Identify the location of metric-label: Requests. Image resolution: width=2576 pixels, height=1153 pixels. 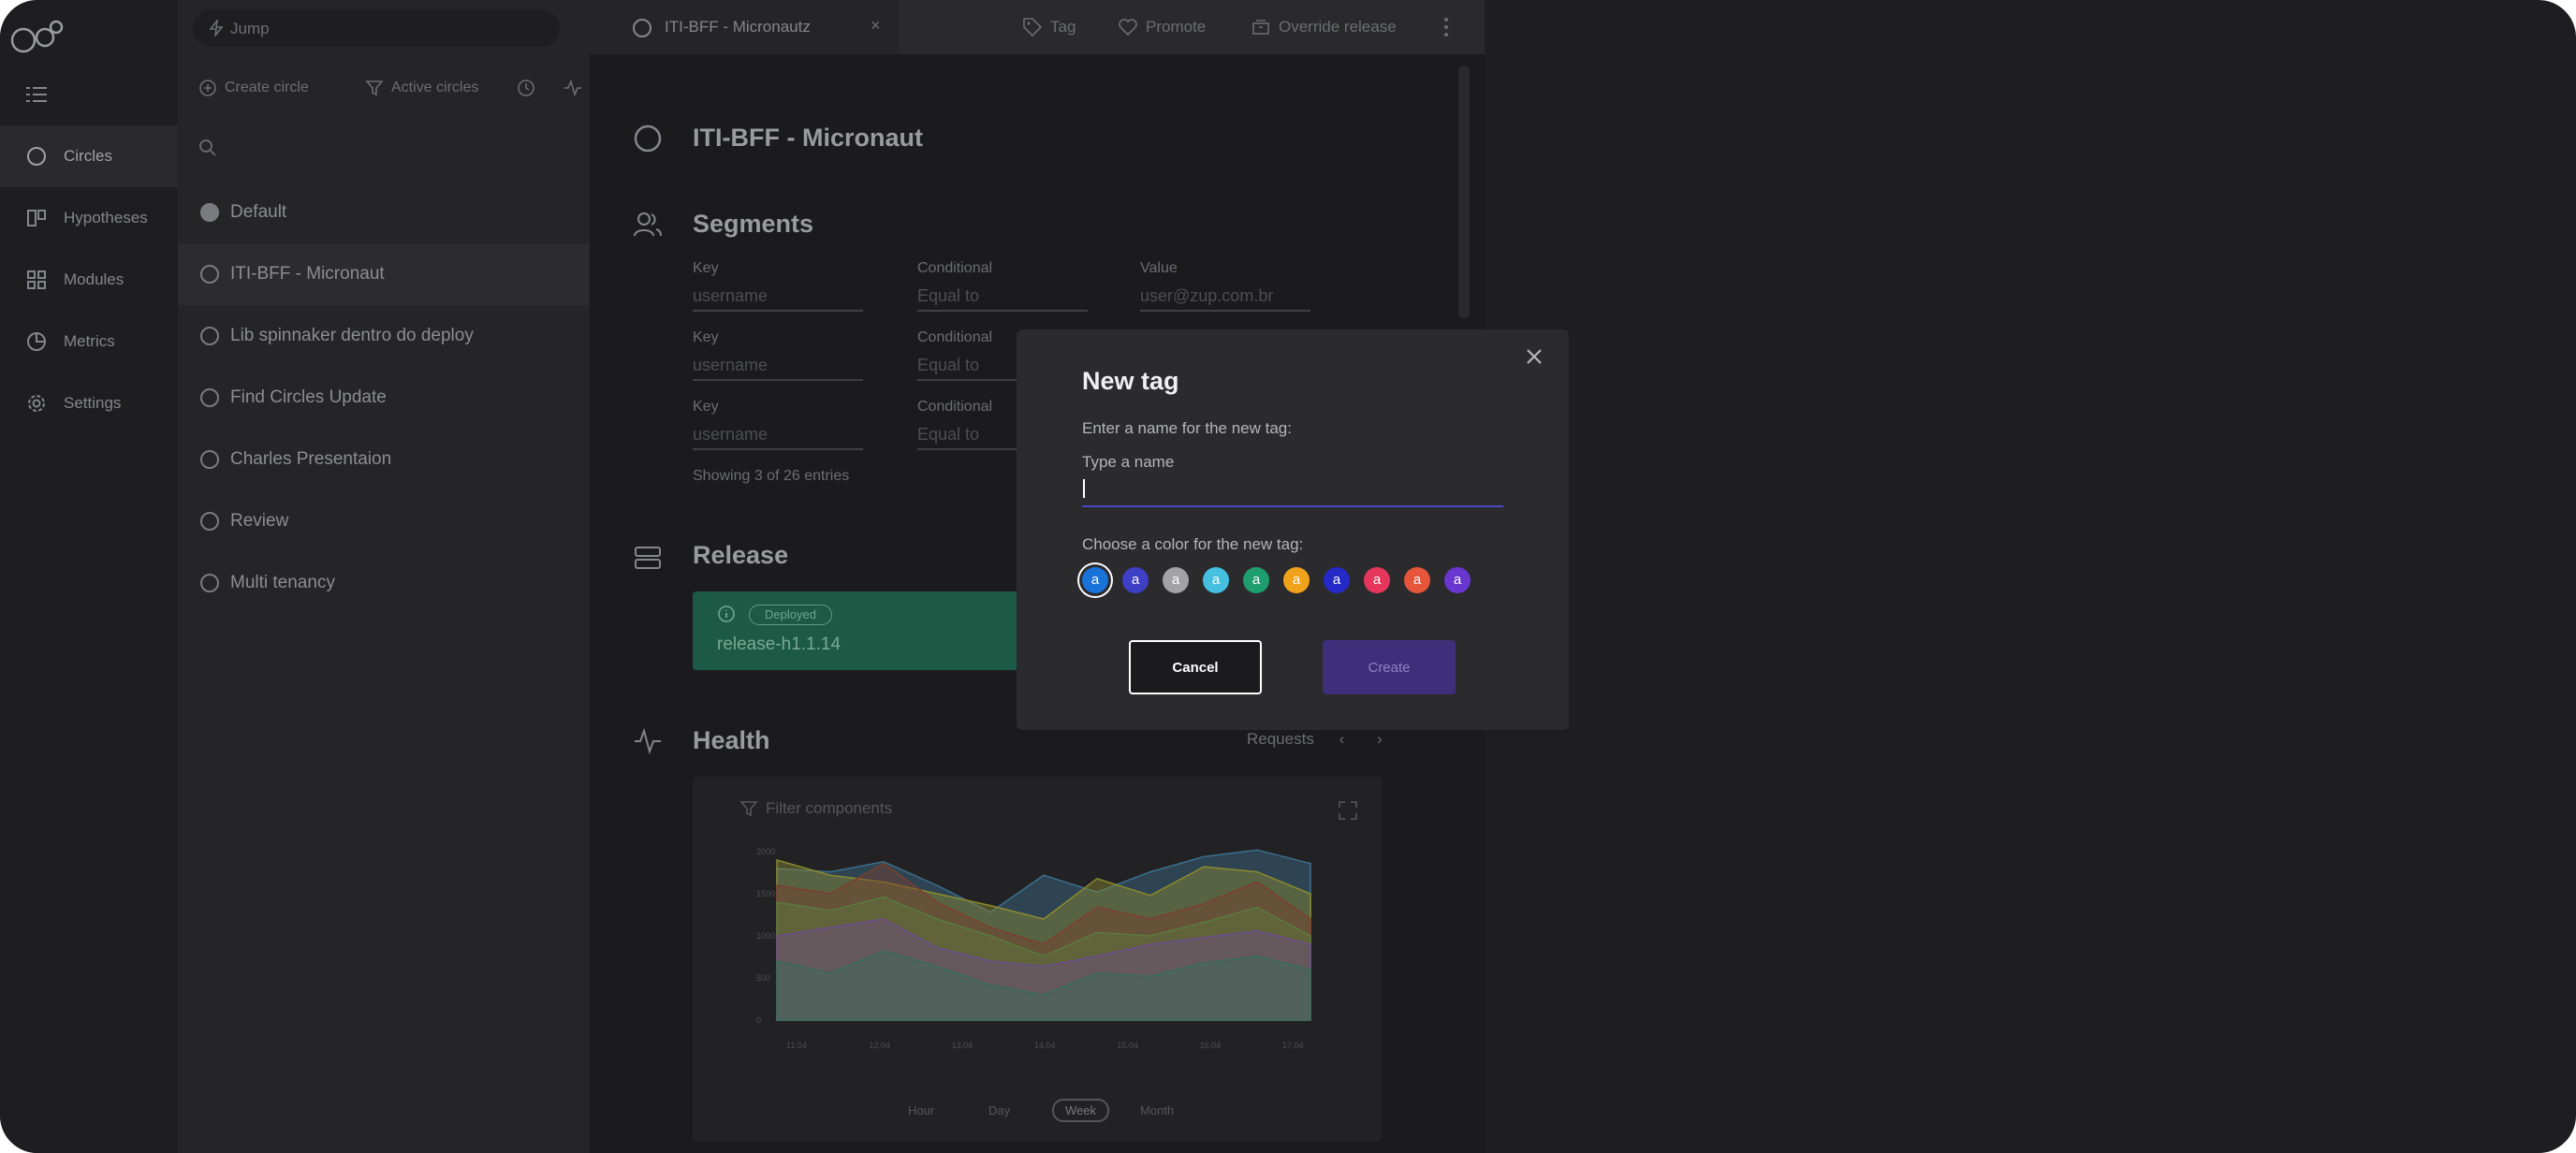
(1280, 739).